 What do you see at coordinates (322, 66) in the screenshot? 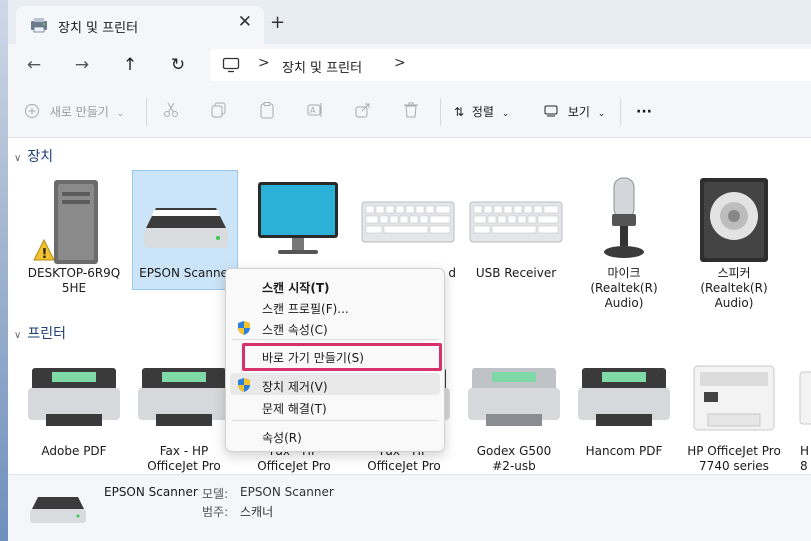
I see `breadcrumb-devices-printers: 장치 및 프린터` at bounding box center [322, 66].